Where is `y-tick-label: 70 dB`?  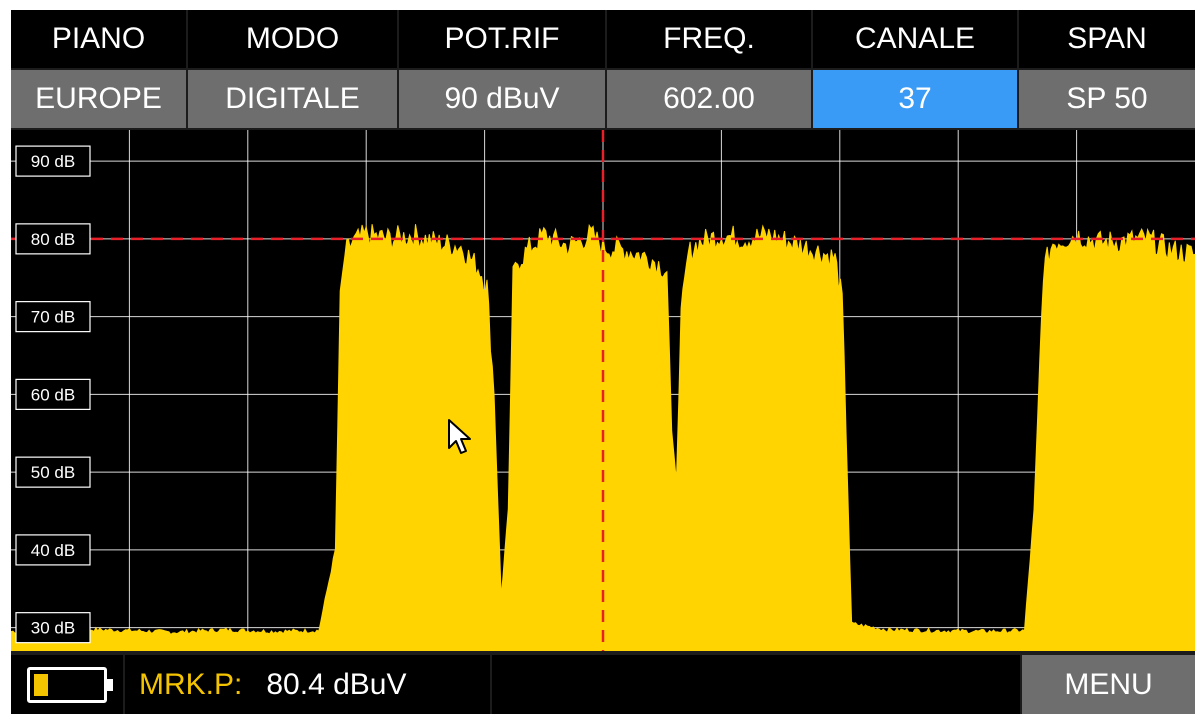 y-tick-label: 70 dB is located at coordinates (53, 317).